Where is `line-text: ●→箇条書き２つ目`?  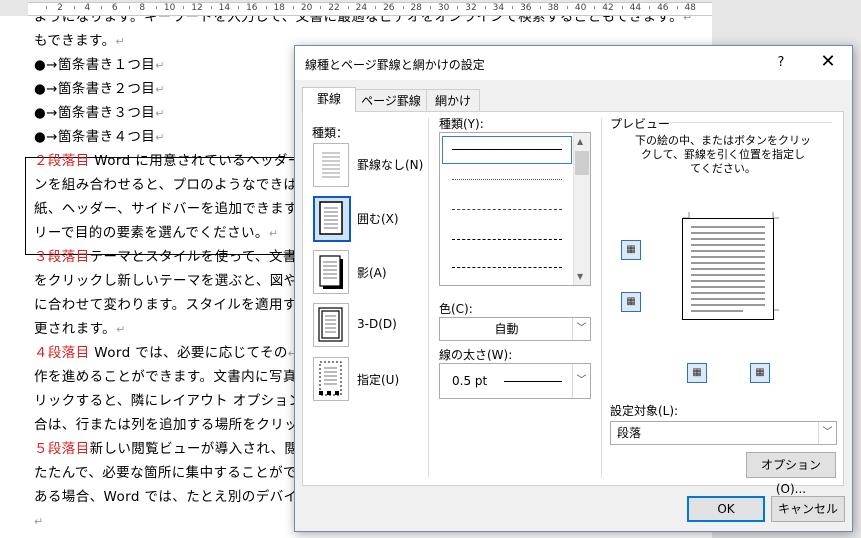 line-text: ●→箇条書き２つ目 is located at coordinates (95, 89).